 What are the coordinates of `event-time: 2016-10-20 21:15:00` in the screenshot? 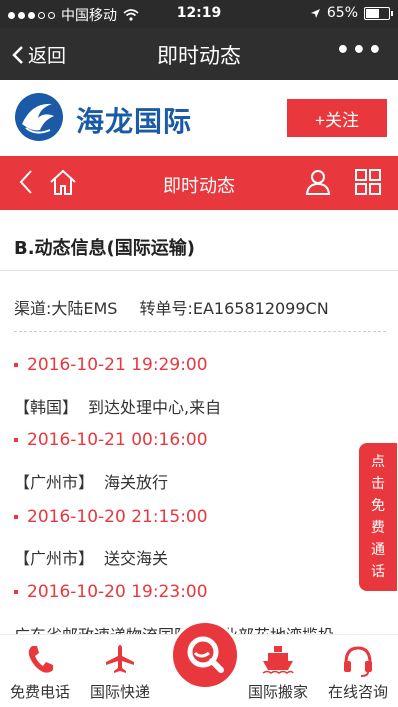 It's located at (111, 517).